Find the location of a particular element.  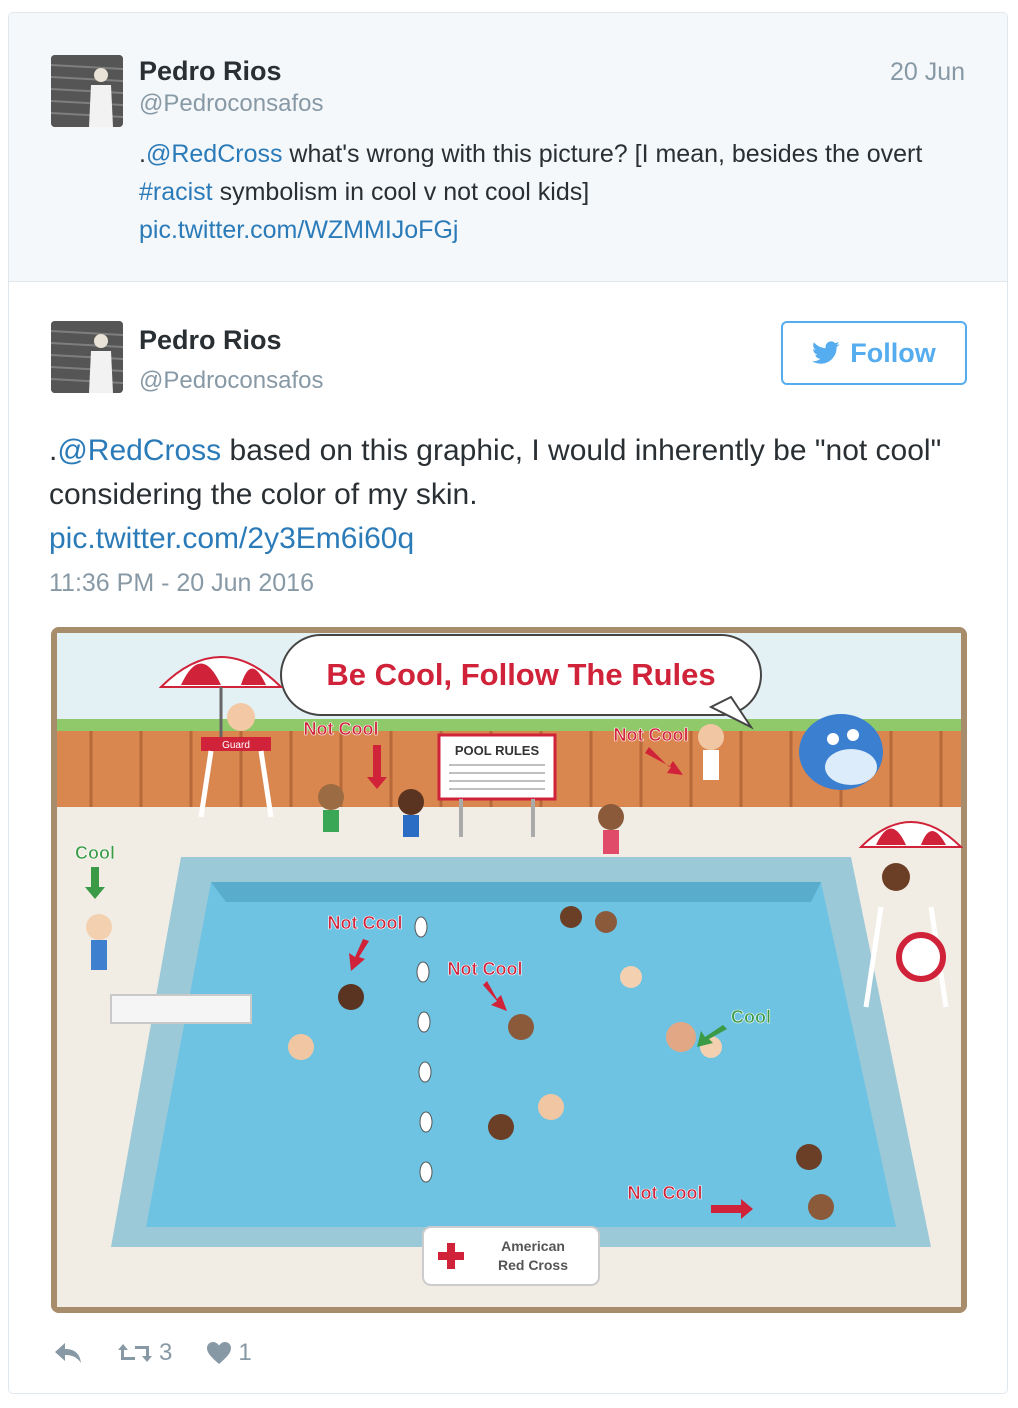

logo-line-1: American is located at coordinates (533, 1246).